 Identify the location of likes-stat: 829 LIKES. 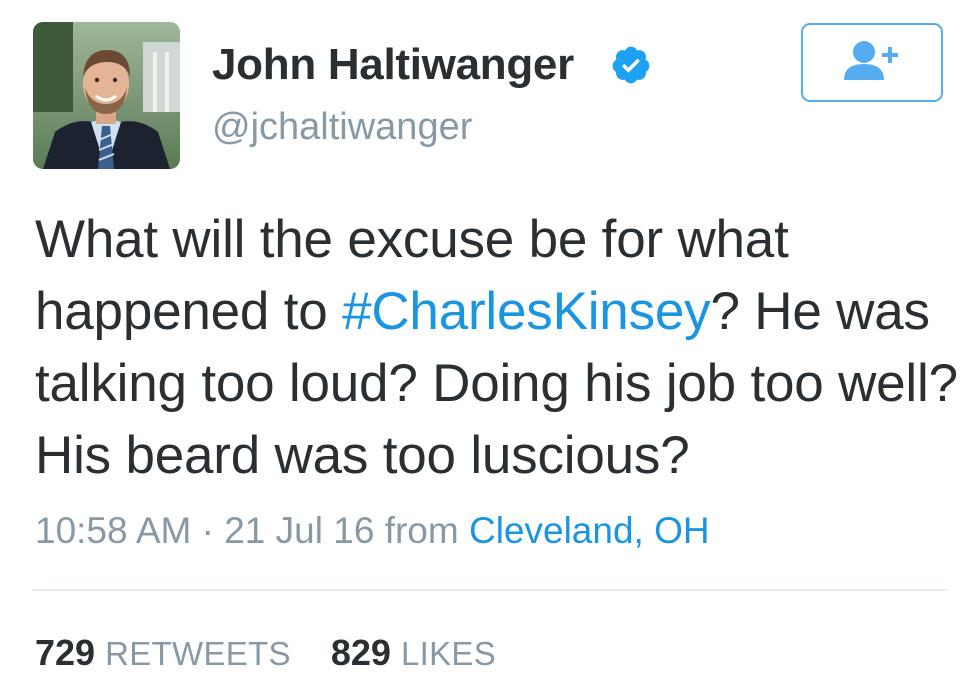
(413, 653).